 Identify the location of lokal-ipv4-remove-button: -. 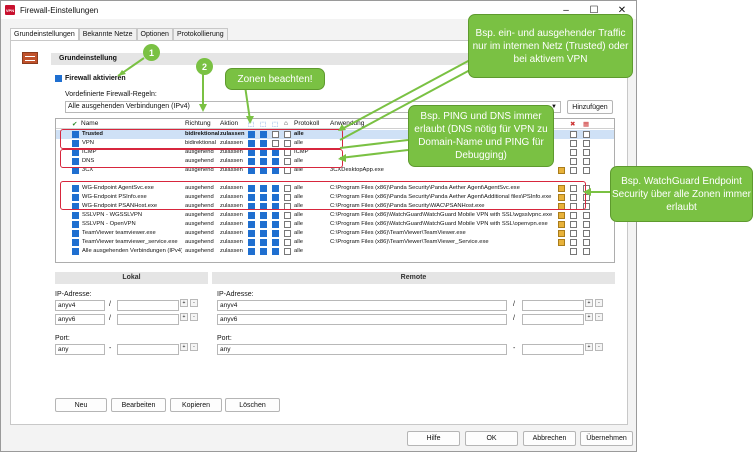
(194, 303).